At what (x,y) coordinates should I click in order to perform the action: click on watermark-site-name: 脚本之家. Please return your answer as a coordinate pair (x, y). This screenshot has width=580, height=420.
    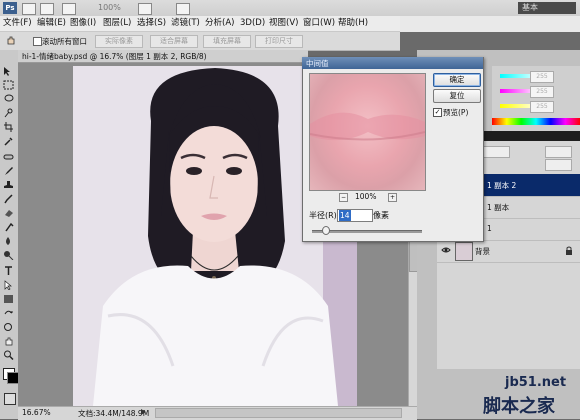
    Looking at the image, I should click on (519, 406).